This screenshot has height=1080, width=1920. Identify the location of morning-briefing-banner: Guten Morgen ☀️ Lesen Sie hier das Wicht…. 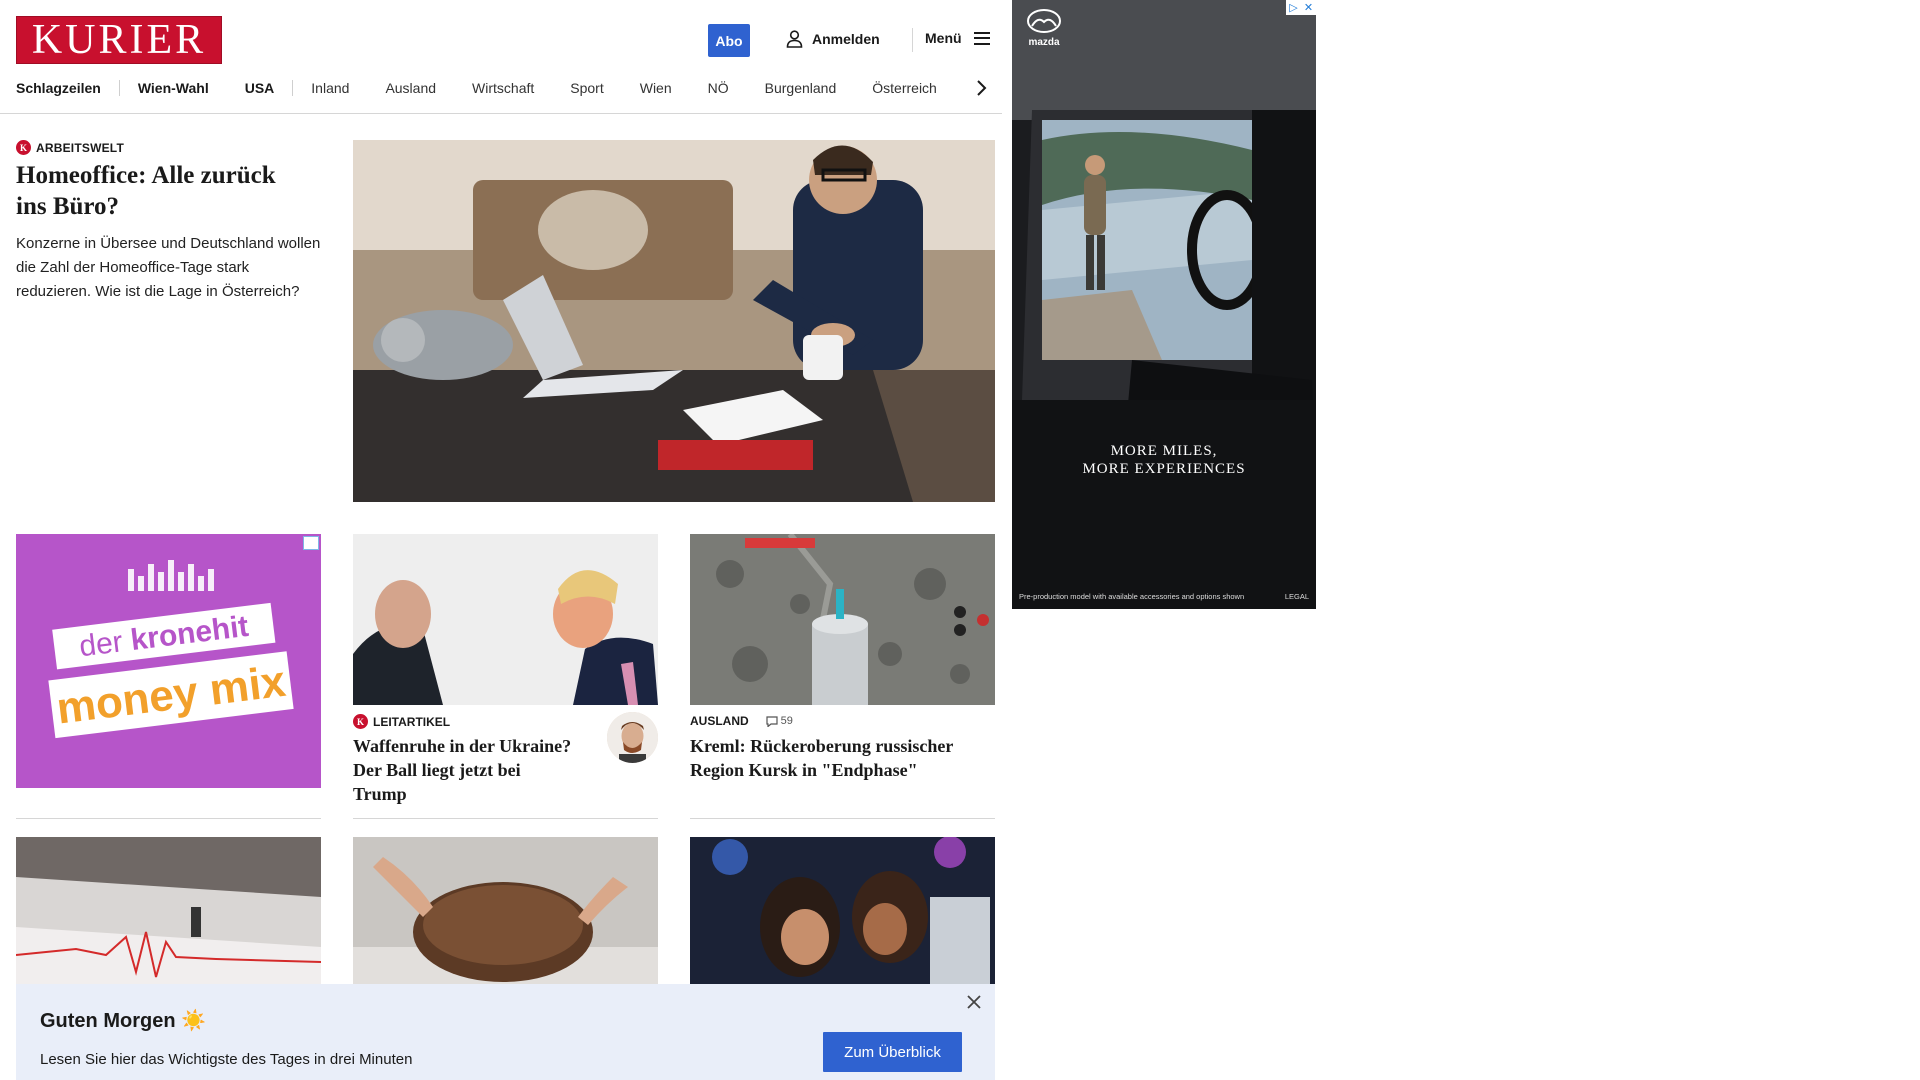
(505, 1032).